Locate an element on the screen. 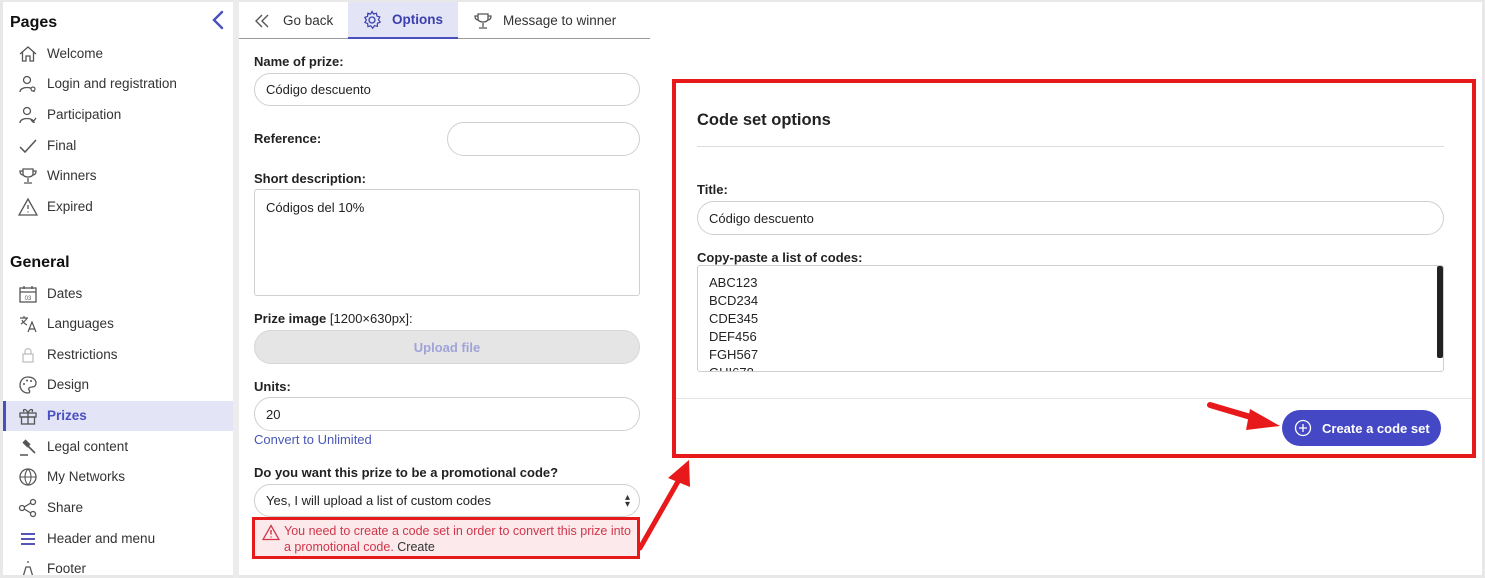 This screenshot has height=578, width=1485. gear-icon is located at coordinates (372, 19).